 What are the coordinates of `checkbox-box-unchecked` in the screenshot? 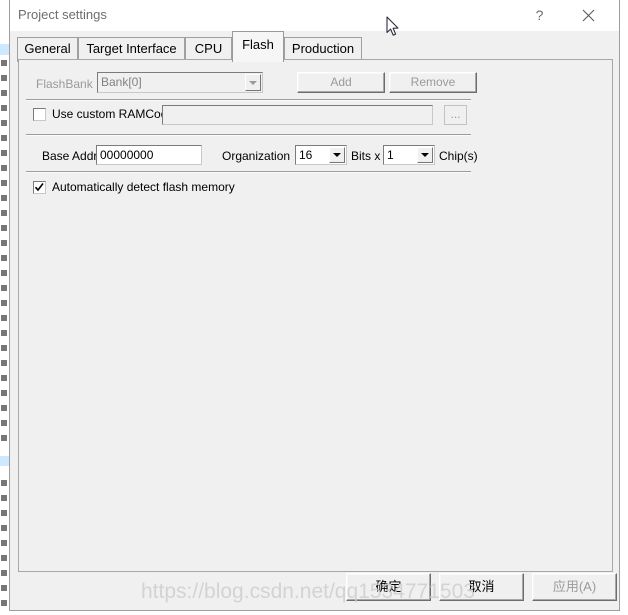 It's located at (39, 114).